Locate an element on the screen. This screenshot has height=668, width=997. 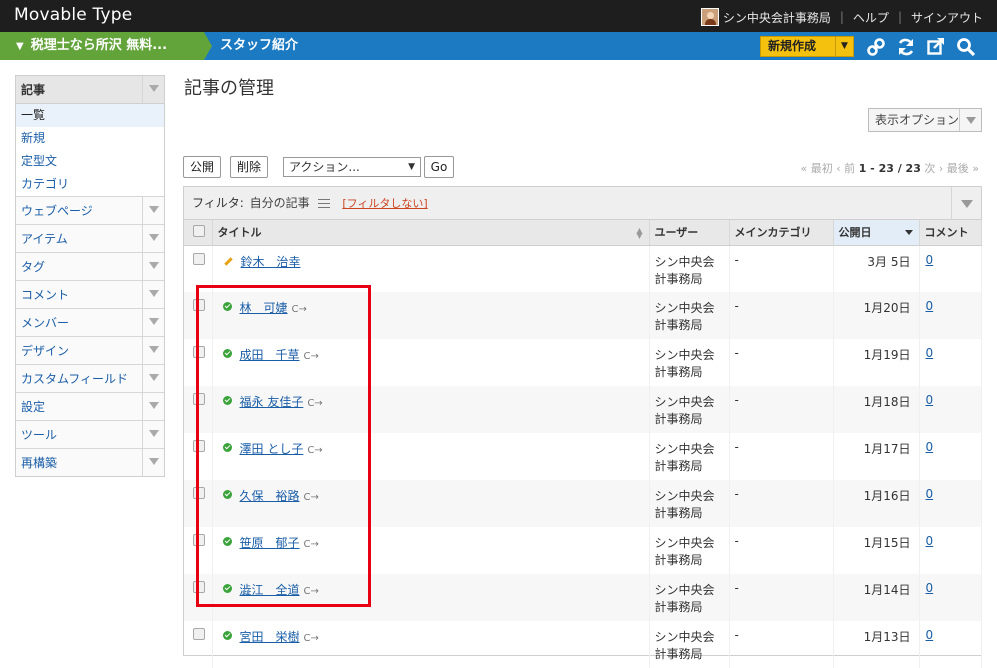
sidebar-item-design: デザイン is located at coordinates (90, 350).